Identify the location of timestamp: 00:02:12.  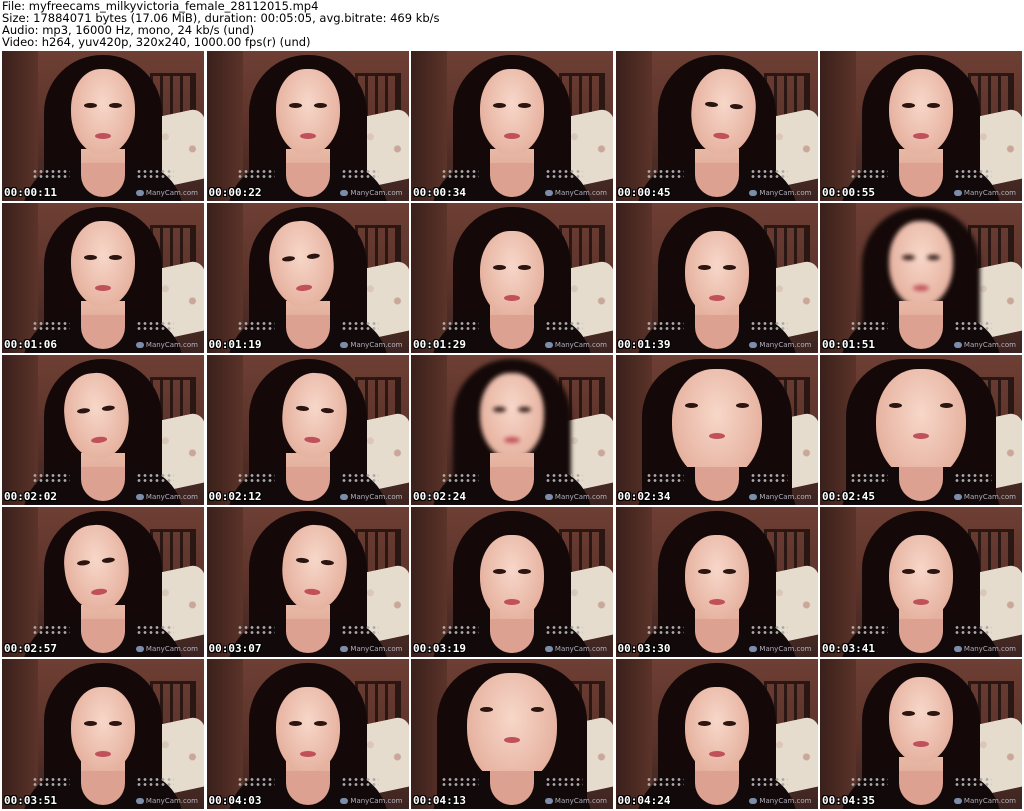
(235, 496).